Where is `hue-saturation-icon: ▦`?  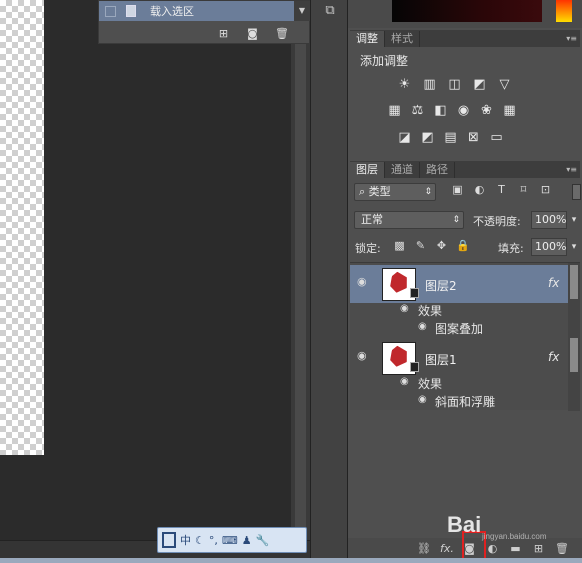 hue-saturation-icon: ▦ is located at coordinates (394, 110).